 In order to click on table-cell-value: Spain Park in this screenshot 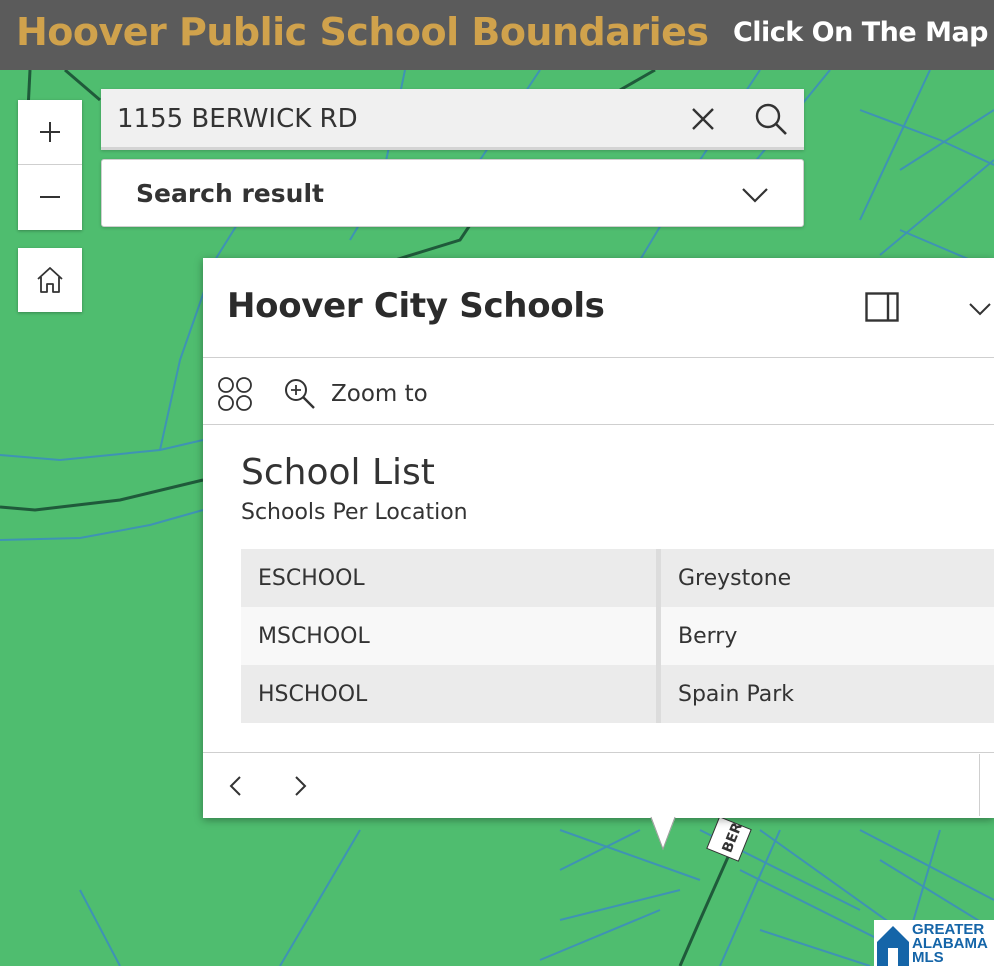, I will do `click(736, 694)`.